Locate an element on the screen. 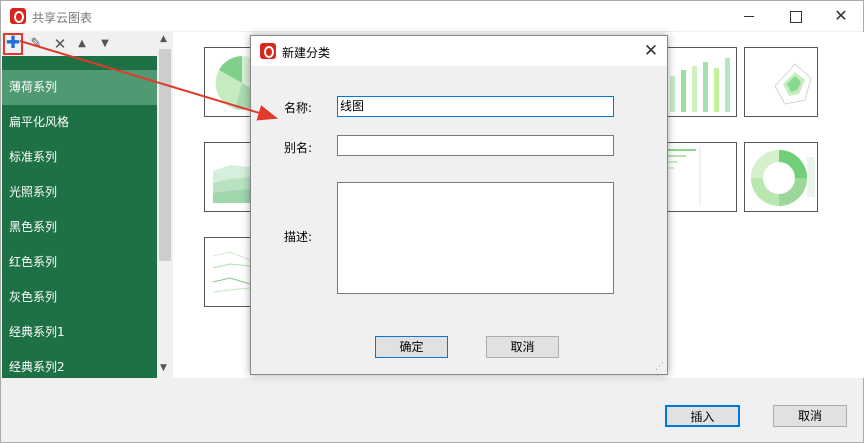 The height and width of the screenshot is (443, 864). sidebar-item-classic-2: 经典系列2 is located at coordinates (79, 364).